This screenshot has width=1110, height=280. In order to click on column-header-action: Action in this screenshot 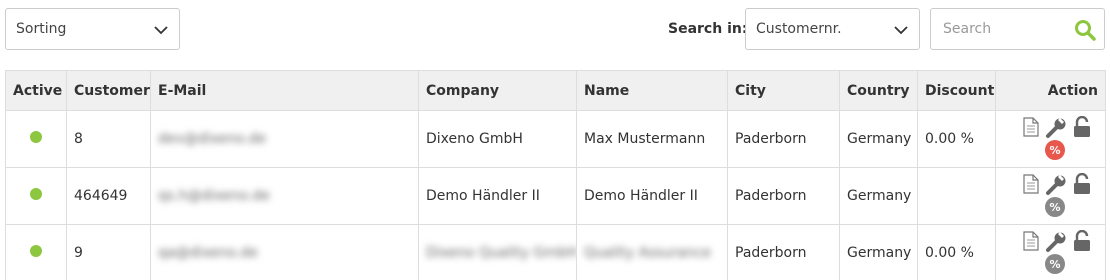, I will do `click(1050, 90)`.